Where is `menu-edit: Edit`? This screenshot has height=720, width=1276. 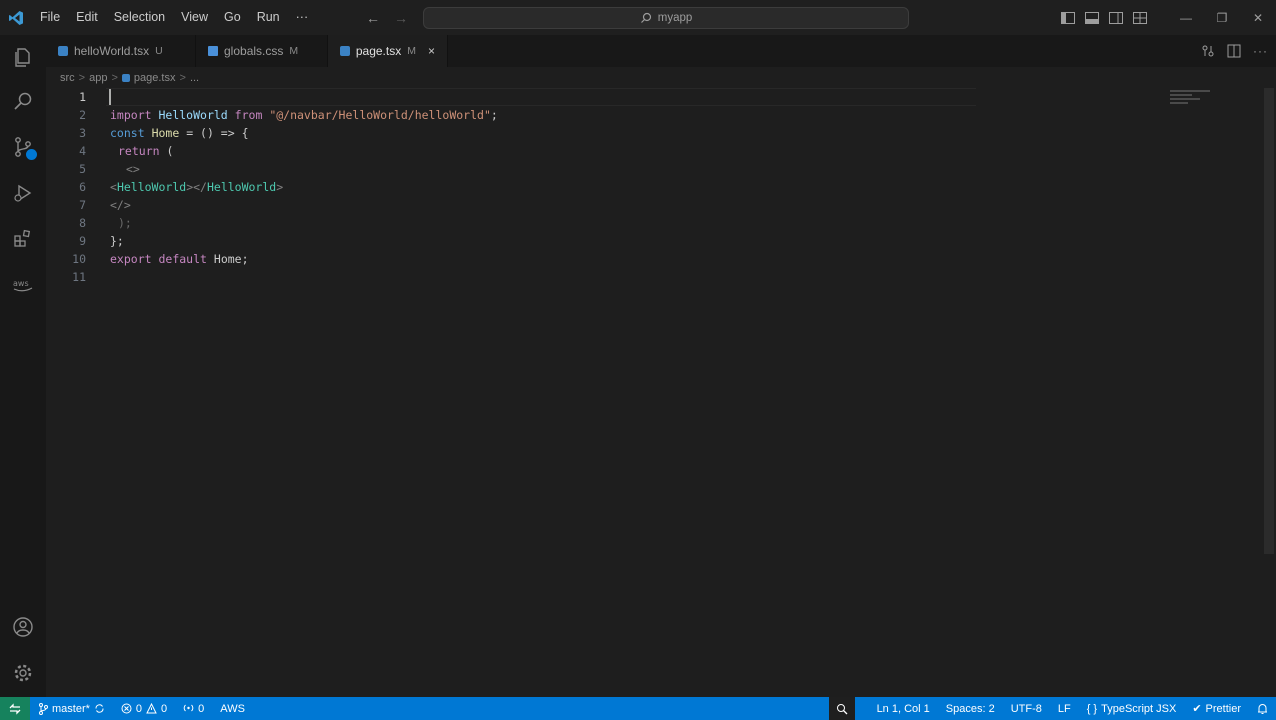
menu-edit: Edit is located at coordinates (87, 17).